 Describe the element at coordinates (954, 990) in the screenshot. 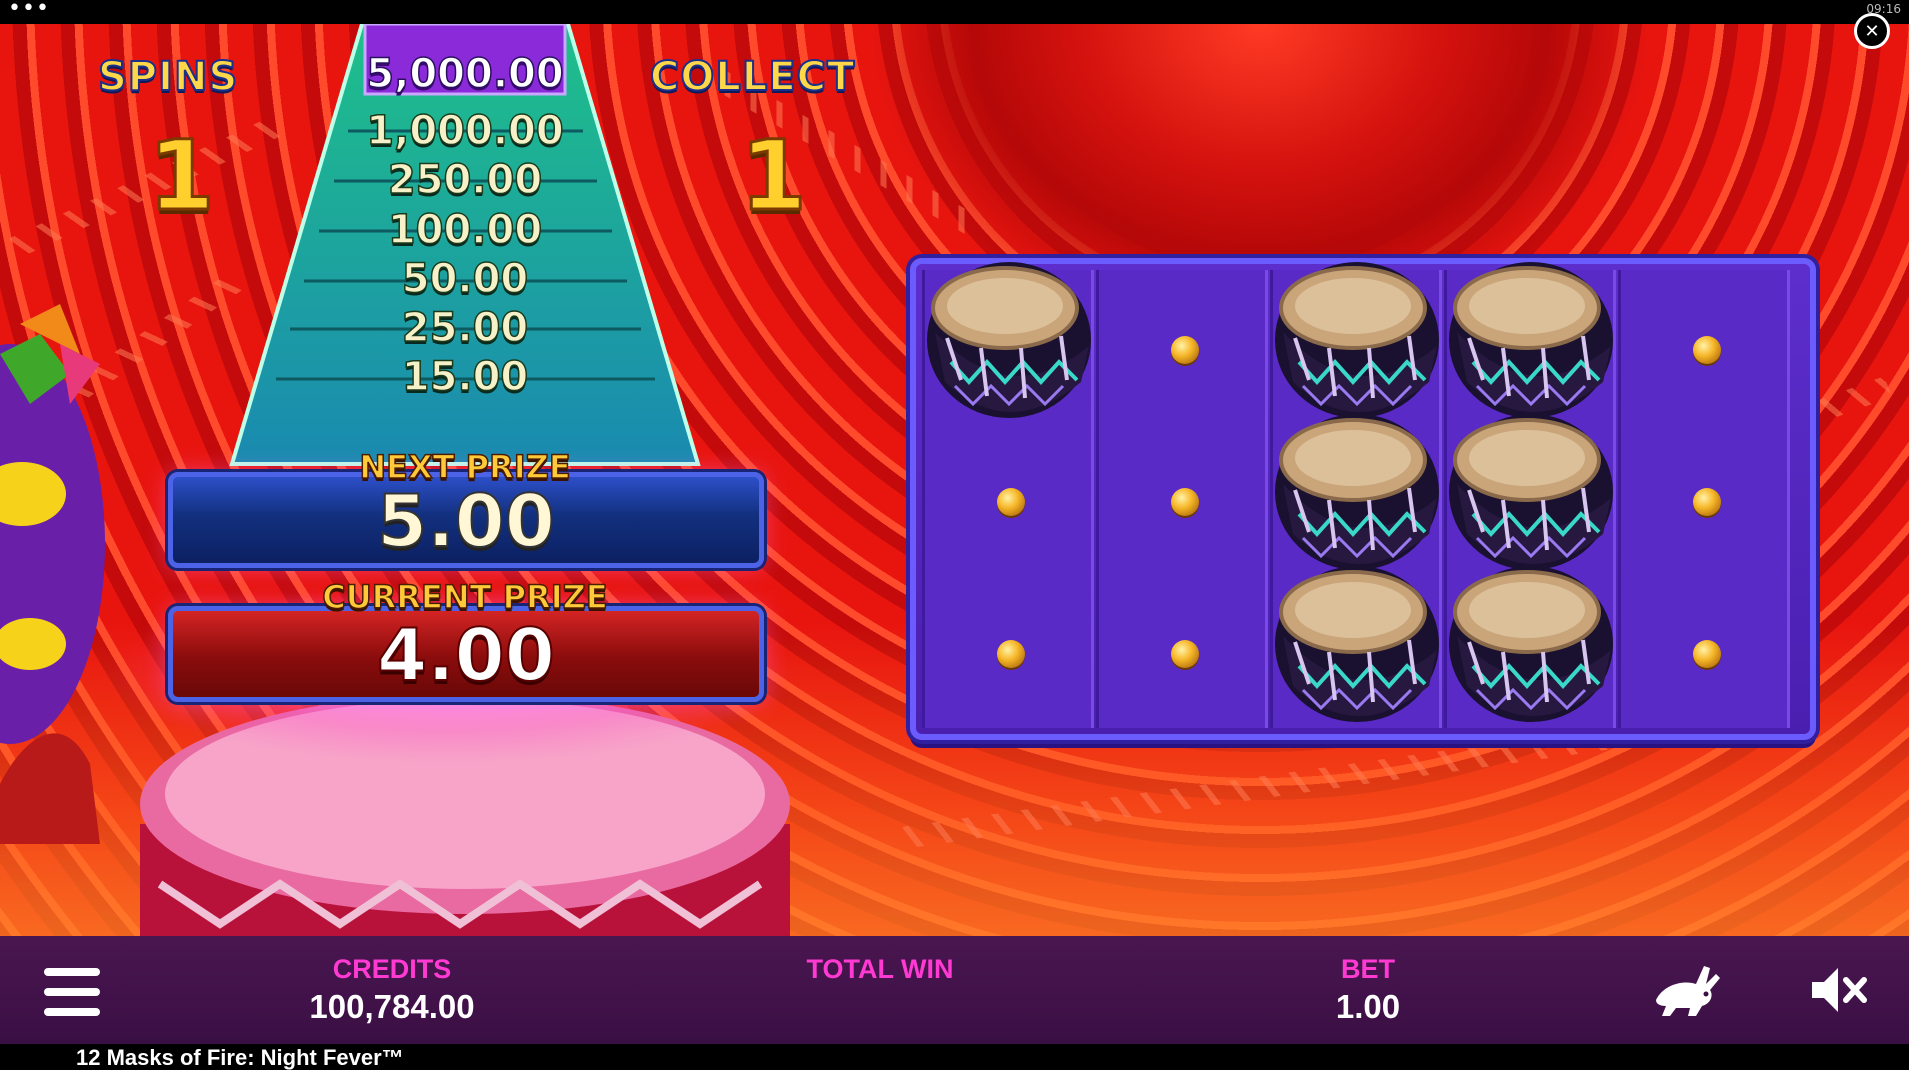

I see `bottom-hud: CREDITS 100,784.00 TOTAL WIN BET 1.00` at that location.